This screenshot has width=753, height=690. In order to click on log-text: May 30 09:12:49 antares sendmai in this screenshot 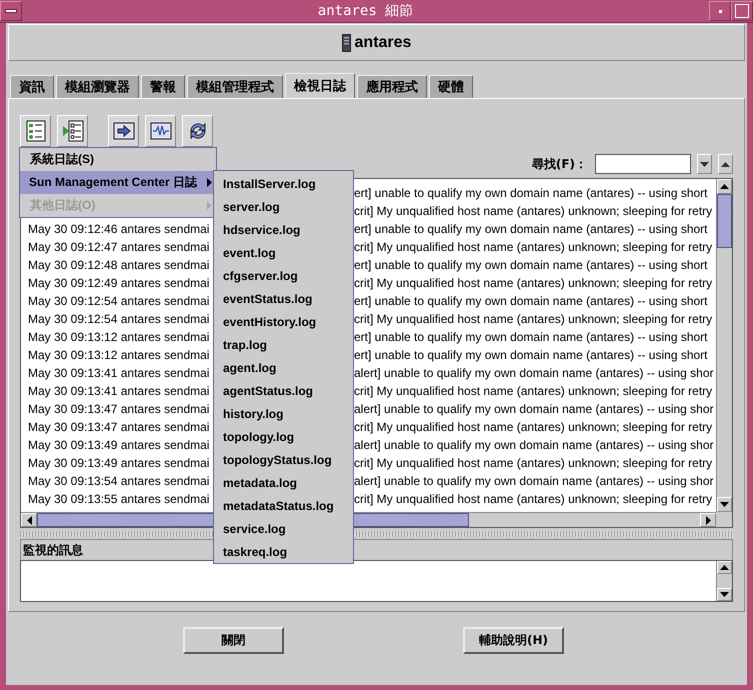, I will do `click(119, 283)`.